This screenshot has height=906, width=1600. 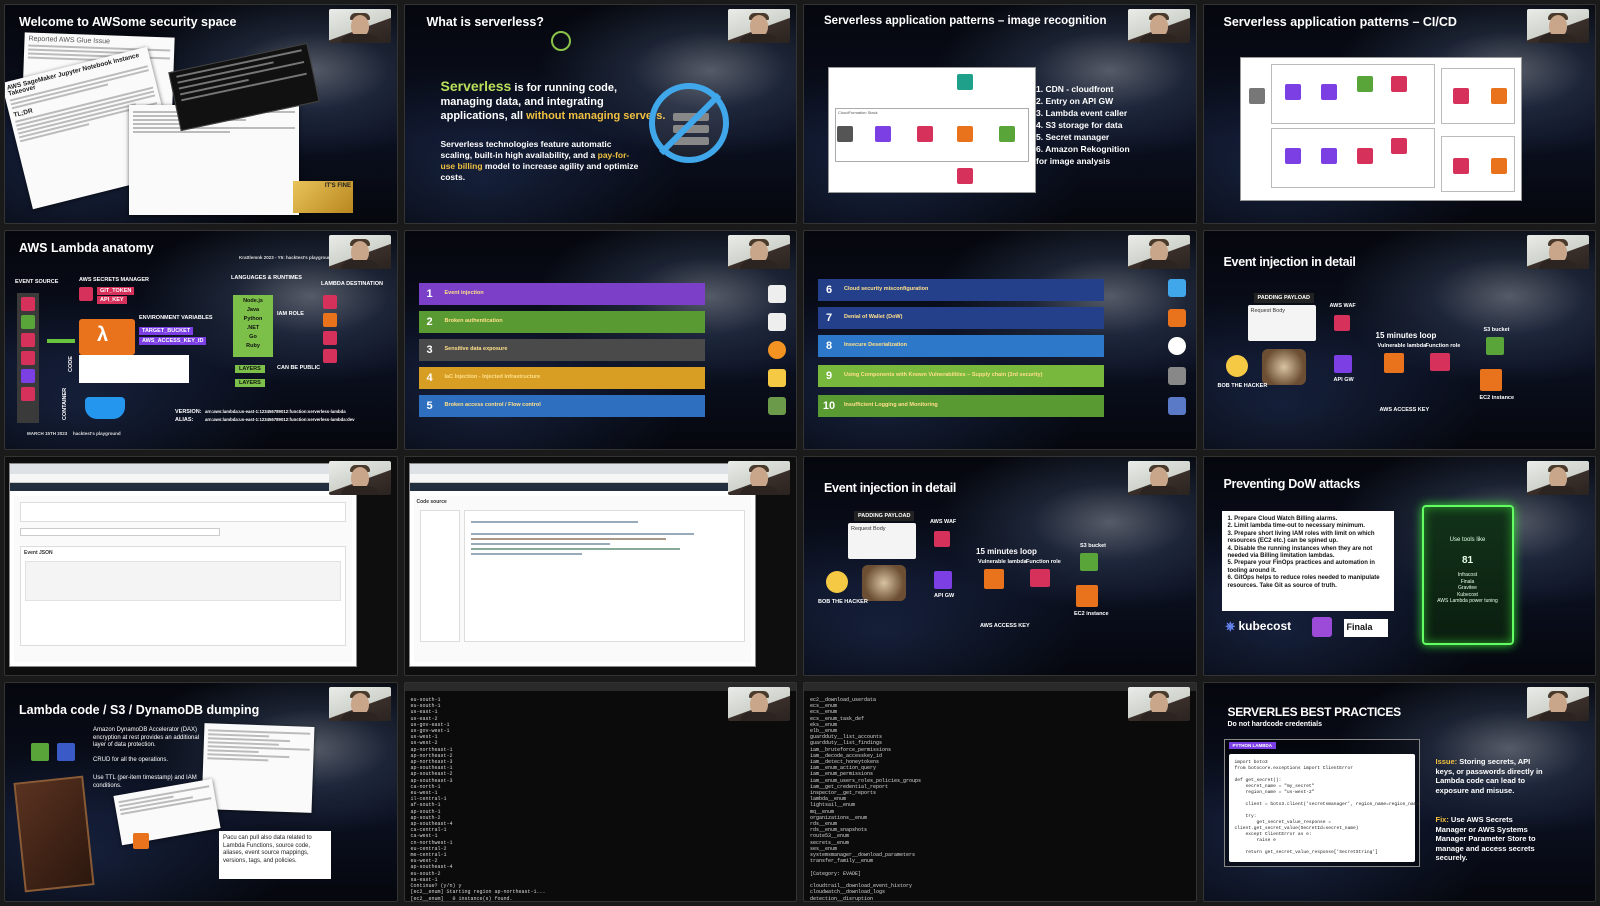 I want to click on owasp-row: 2 Broken authentication, so click(x=561, y=322).